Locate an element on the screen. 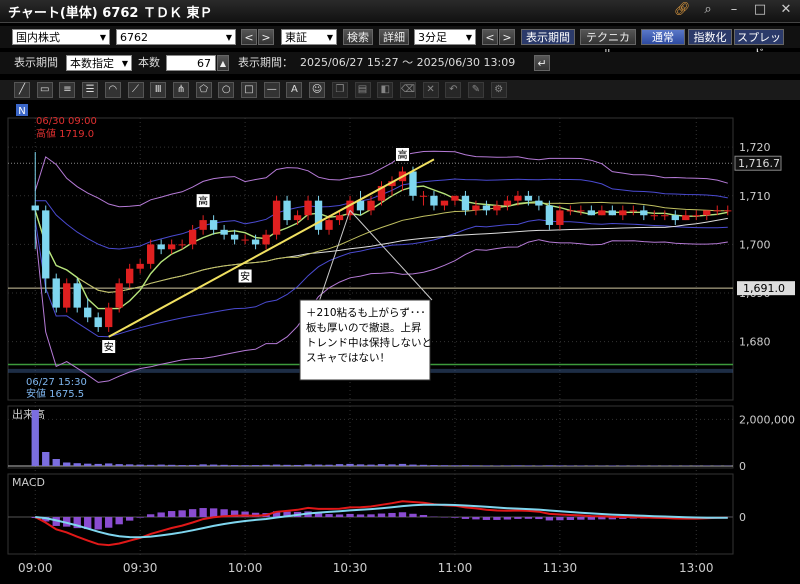 This screenshot has height=584, width=800. copy-tool: ❐ is located at coordinates (339, 90).